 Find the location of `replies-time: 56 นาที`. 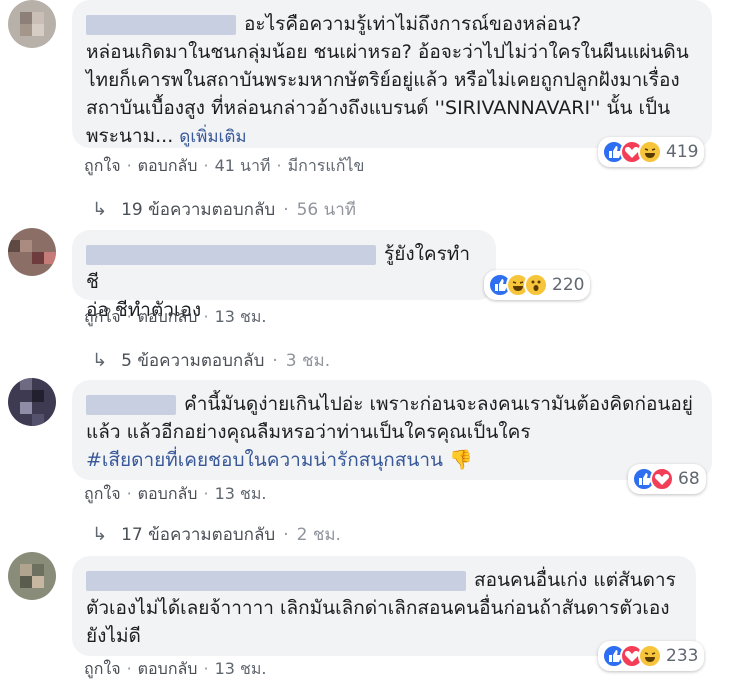

replies-time: 56 นาที is located at coordinates (326, 210).